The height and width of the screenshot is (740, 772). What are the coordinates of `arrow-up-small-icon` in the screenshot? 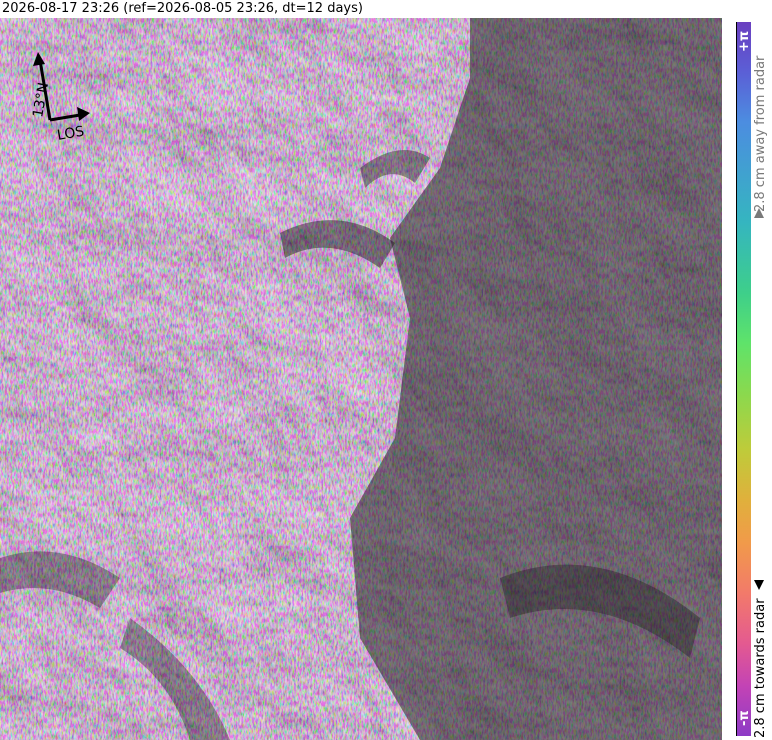 It's located at (759, 213).